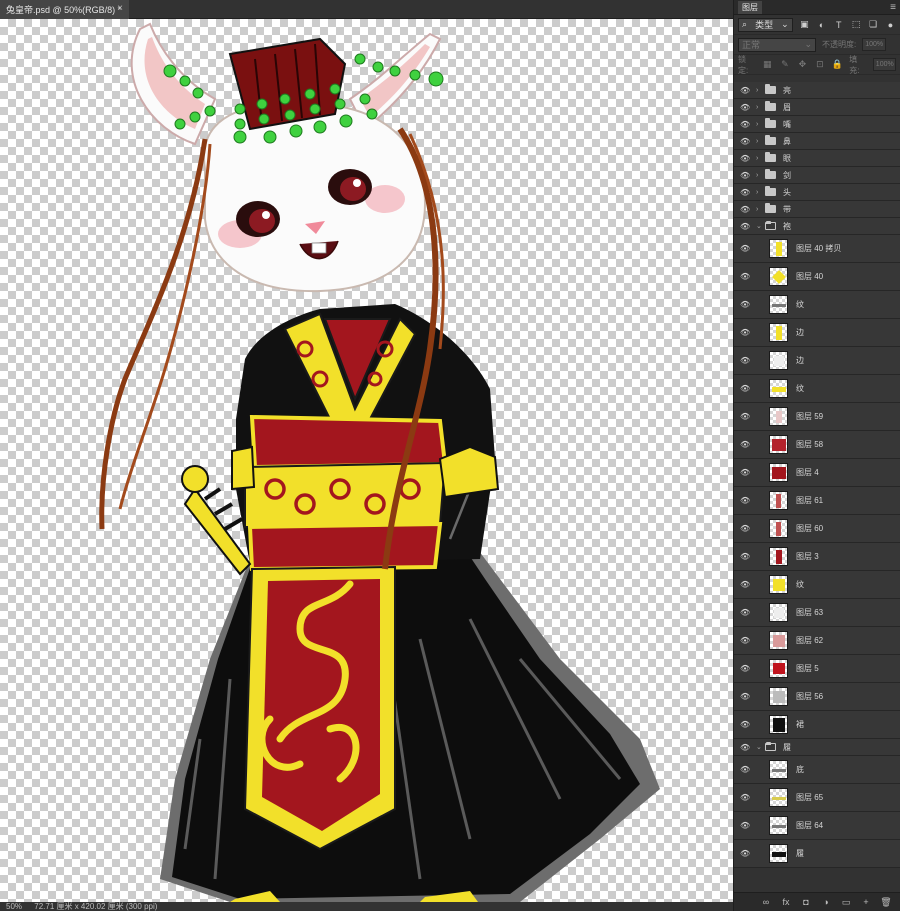  What do you see at coordinates (817, 557) in the screenshot?
I see `layer-row: 👁 图层 3` at bounding box center [817, 557].